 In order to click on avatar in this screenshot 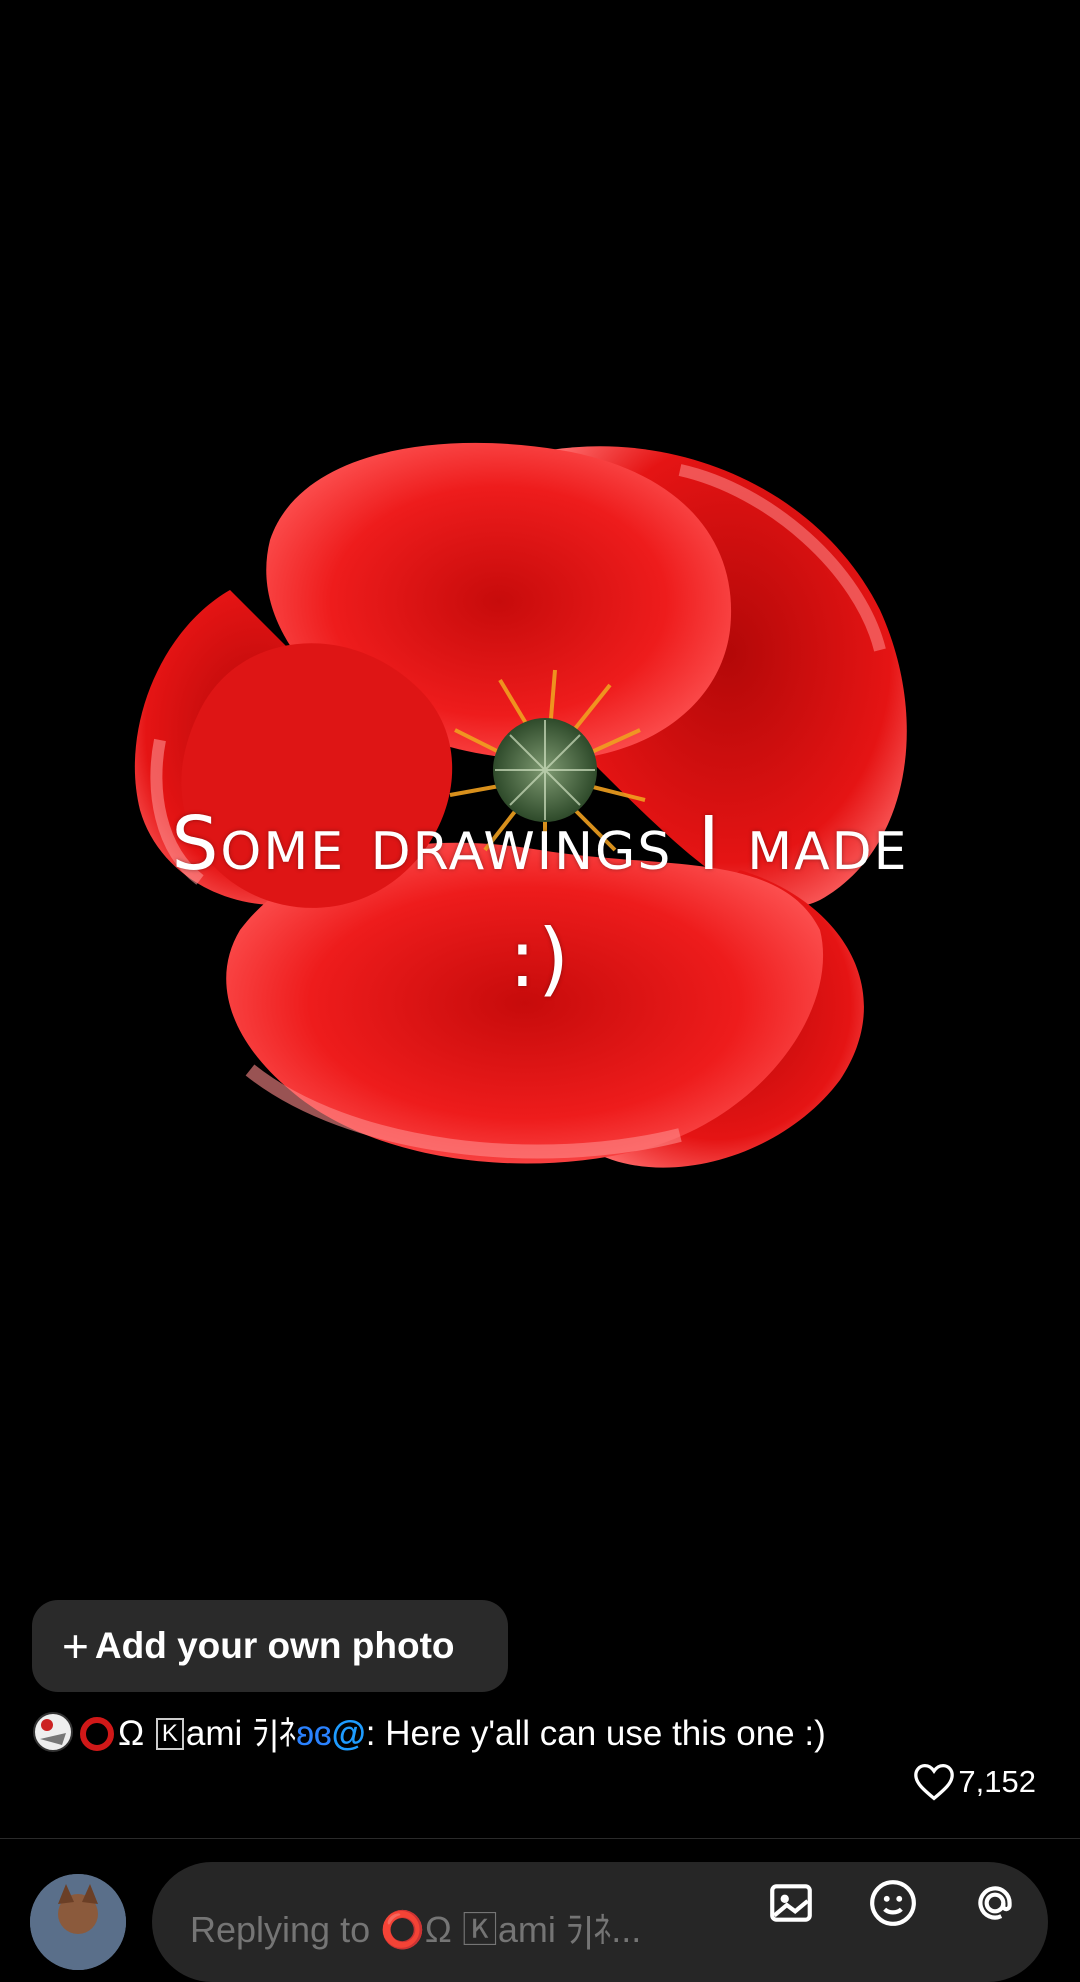, I will do `click(78, 1922)`.